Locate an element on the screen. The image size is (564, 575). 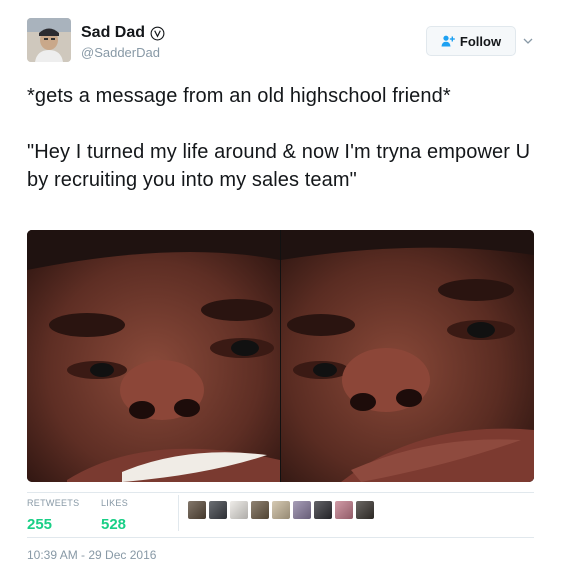
liker-avatars is located at coordinates (281, 510).